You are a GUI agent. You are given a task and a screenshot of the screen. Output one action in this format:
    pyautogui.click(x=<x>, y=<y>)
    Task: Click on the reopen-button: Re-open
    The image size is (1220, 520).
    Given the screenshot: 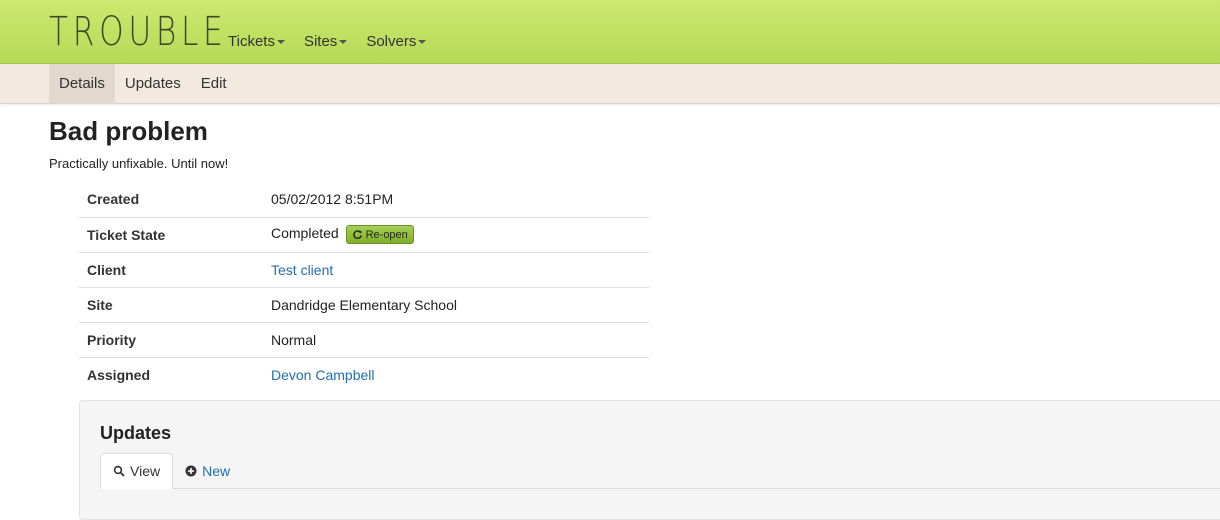 What is the action you would take?
    pyautogui.click(x=379, y=234)
    